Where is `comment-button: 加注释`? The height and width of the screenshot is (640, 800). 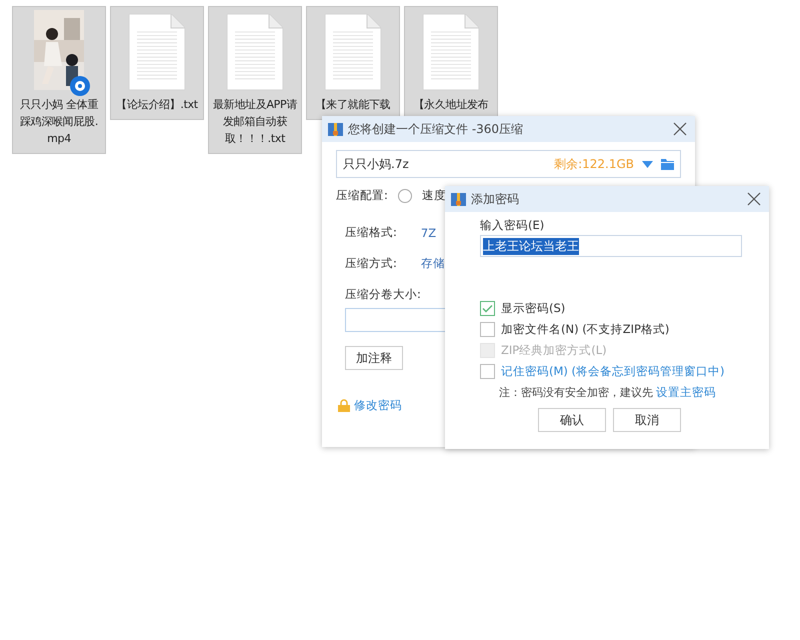
comment-button: 加注释 is located at coordinates (374, 358).